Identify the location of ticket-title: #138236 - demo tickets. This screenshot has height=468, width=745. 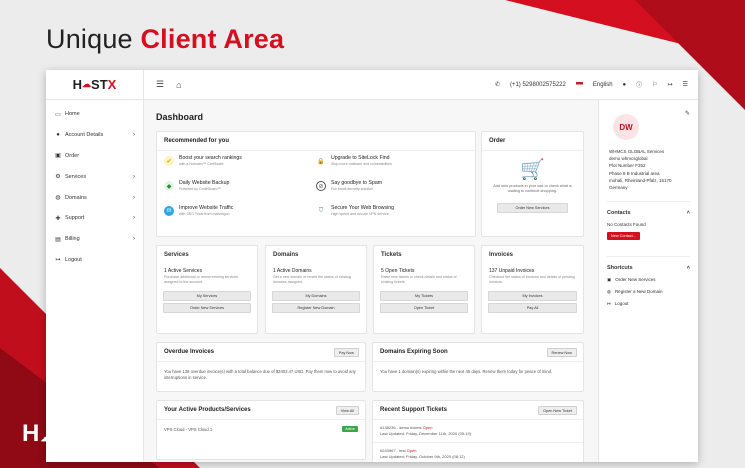
(401, 427).